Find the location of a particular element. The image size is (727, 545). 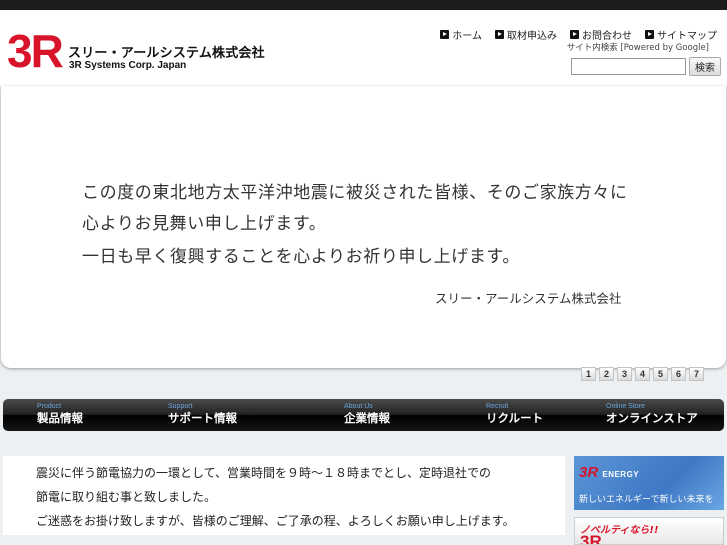

gnav-support-en: Support is located at coordinates (180, 406).